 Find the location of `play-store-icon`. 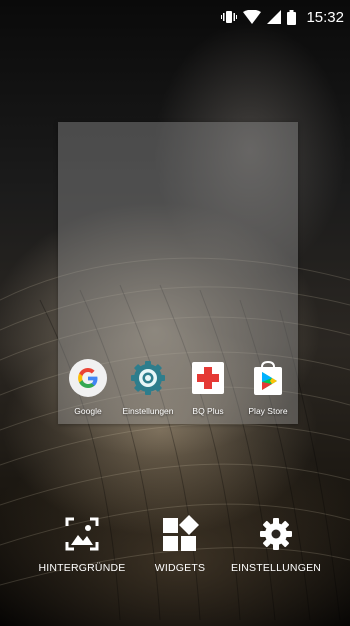

play-store-icon is located at coordinates (268, 378).